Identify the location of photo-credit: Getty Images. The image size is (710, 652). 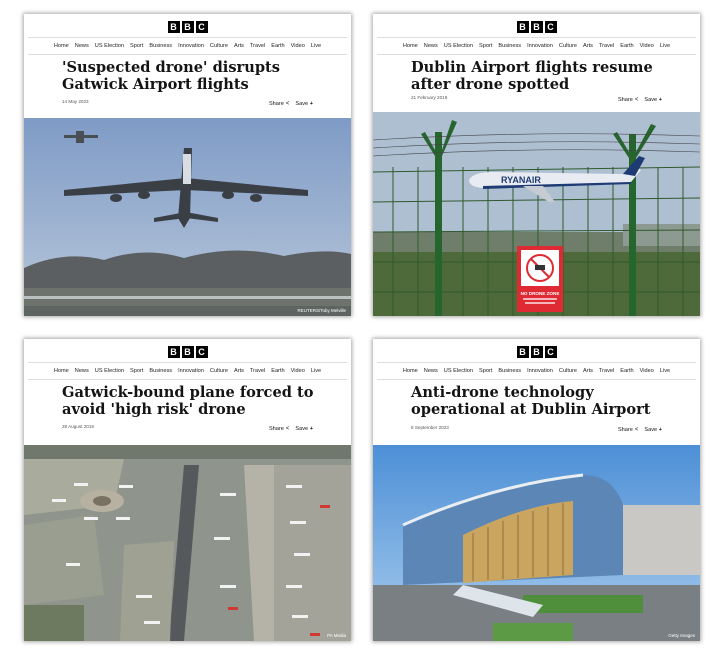
(682, 635).